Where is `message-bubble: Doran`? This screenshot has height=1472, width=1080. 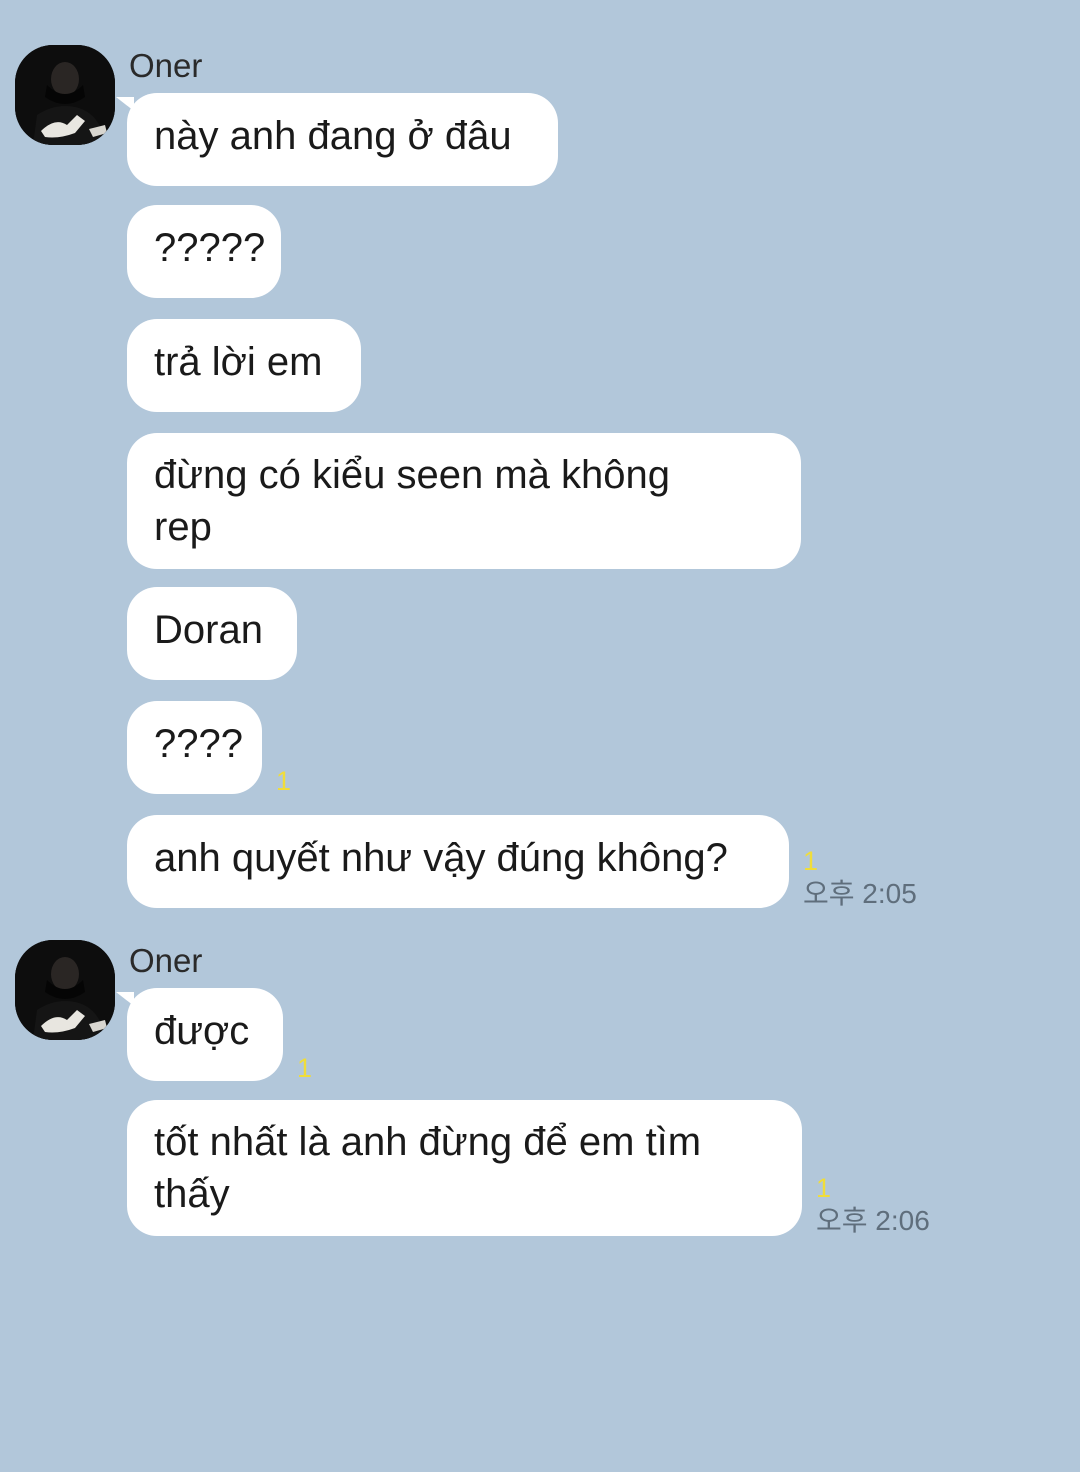
message-bubble: Doran is located at coordinates (212, 633).